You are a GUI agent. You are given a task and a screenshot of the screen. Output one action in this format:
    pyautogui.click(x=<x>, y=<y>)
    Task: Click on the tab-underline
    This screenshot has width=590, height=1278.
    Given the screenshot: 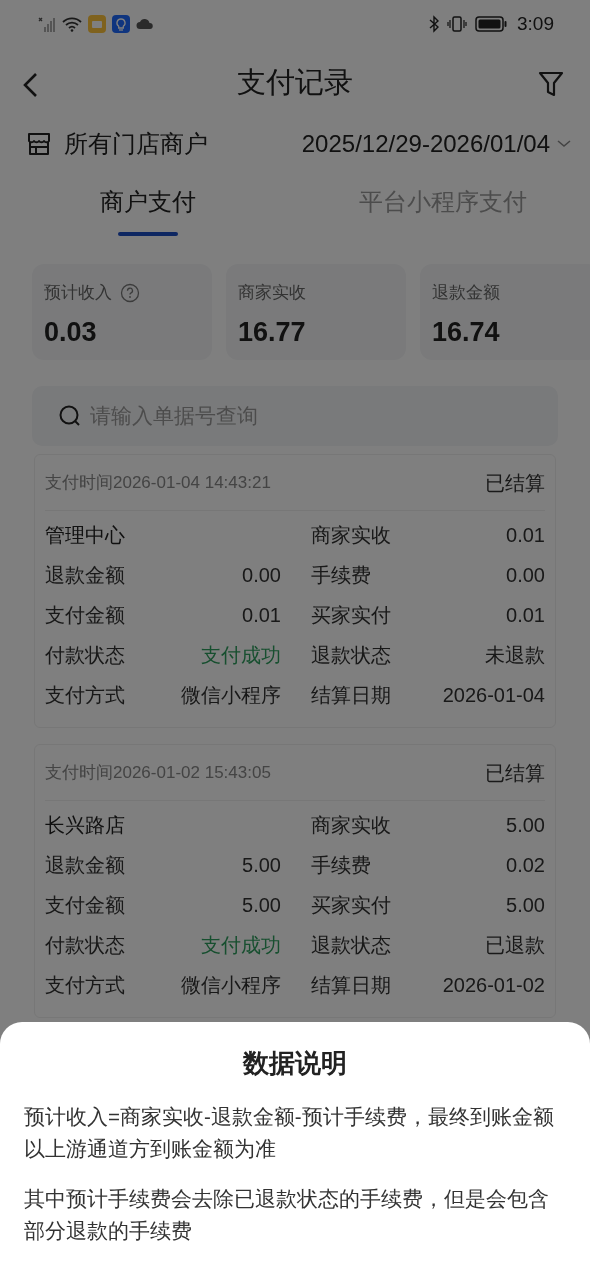 What is the action you would take?
    pyautogui.click(x=147, y=234)
    